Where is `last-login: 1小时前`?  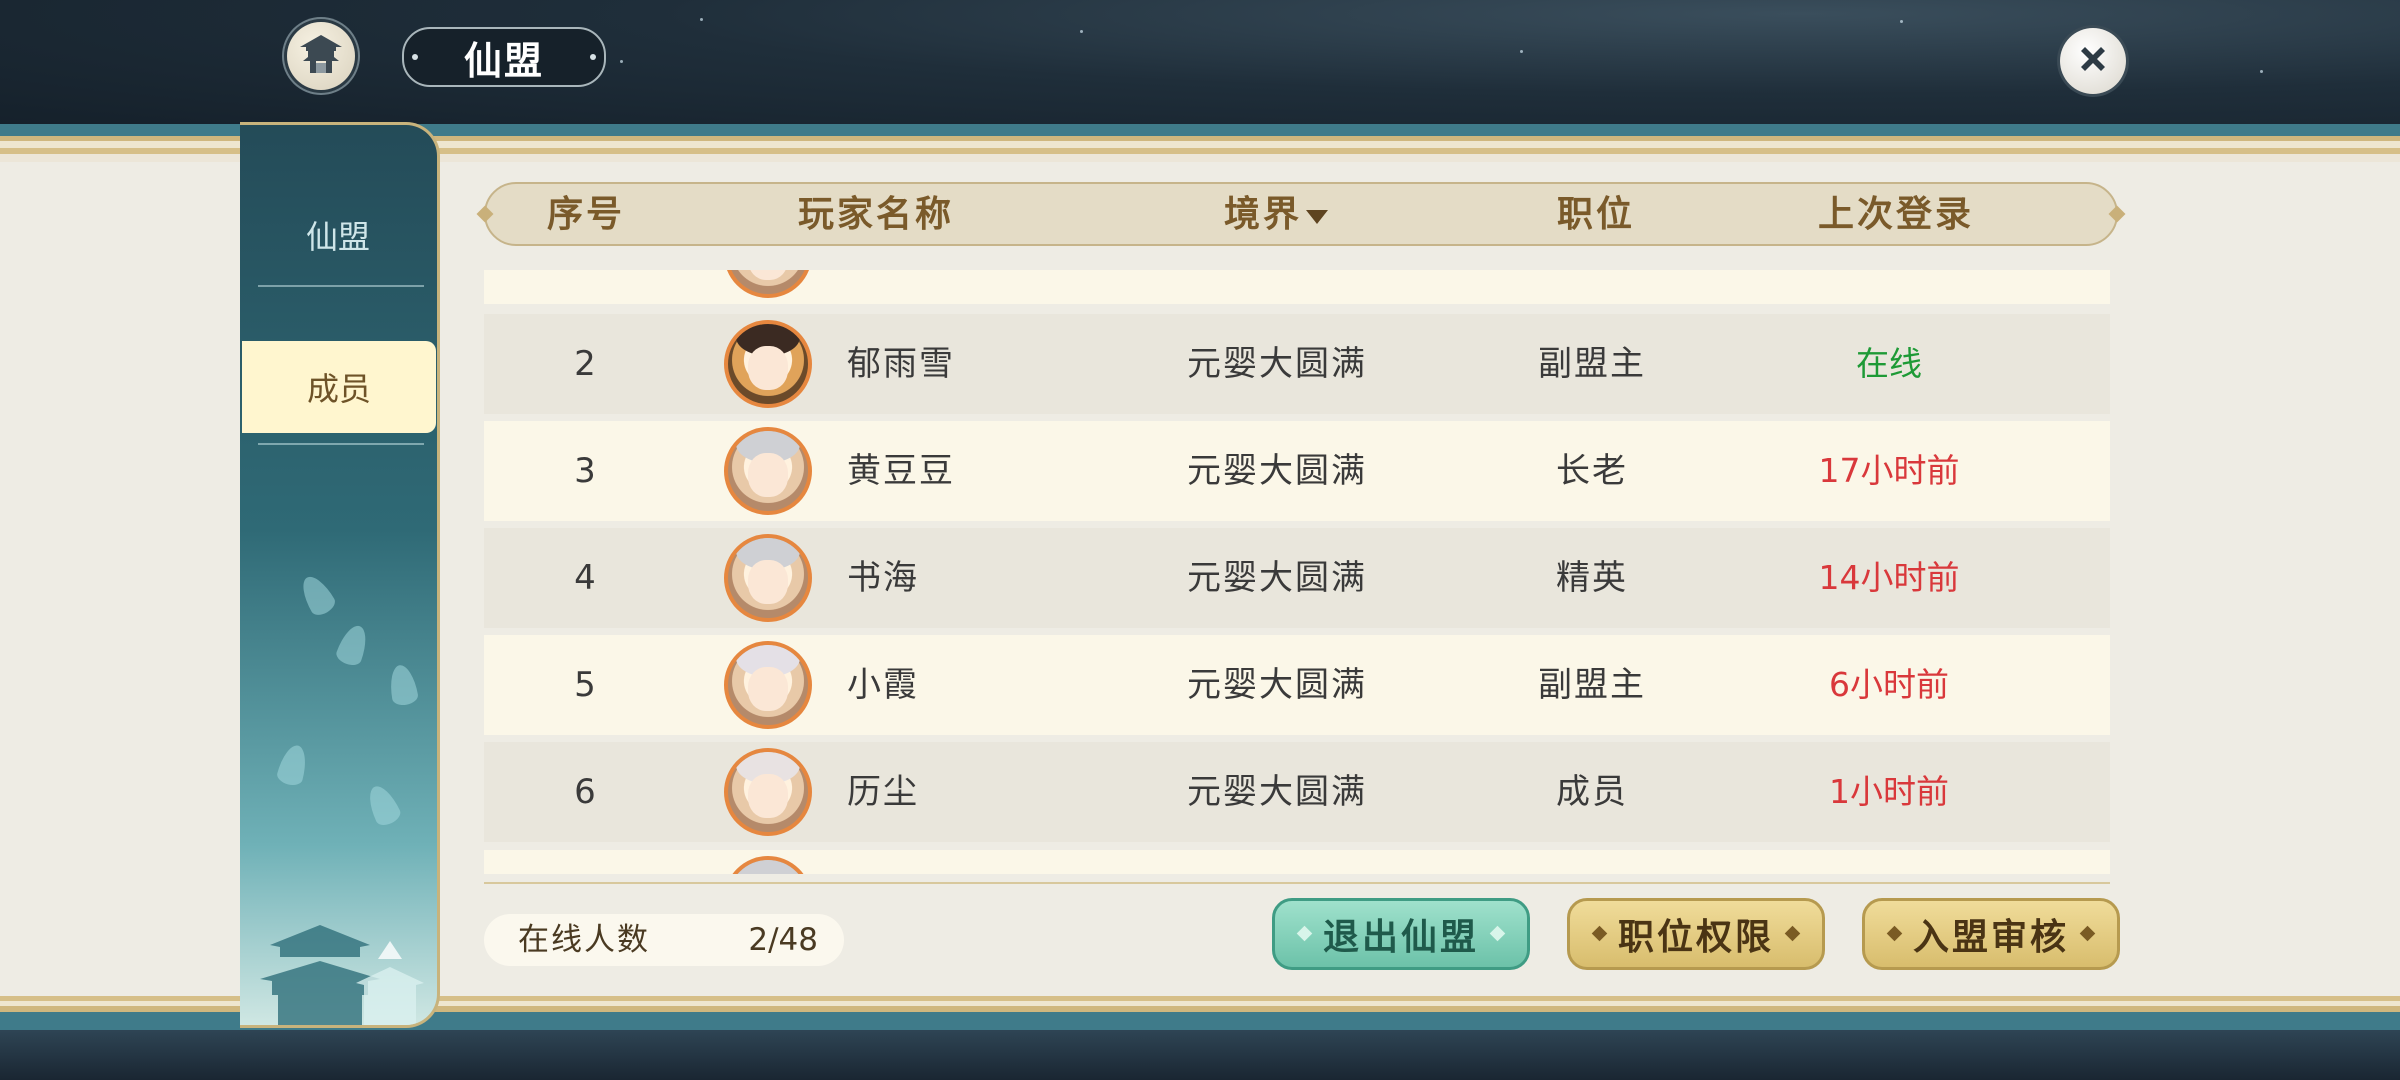 last-login: 1小时前 is located at coordinates (1889, 791).